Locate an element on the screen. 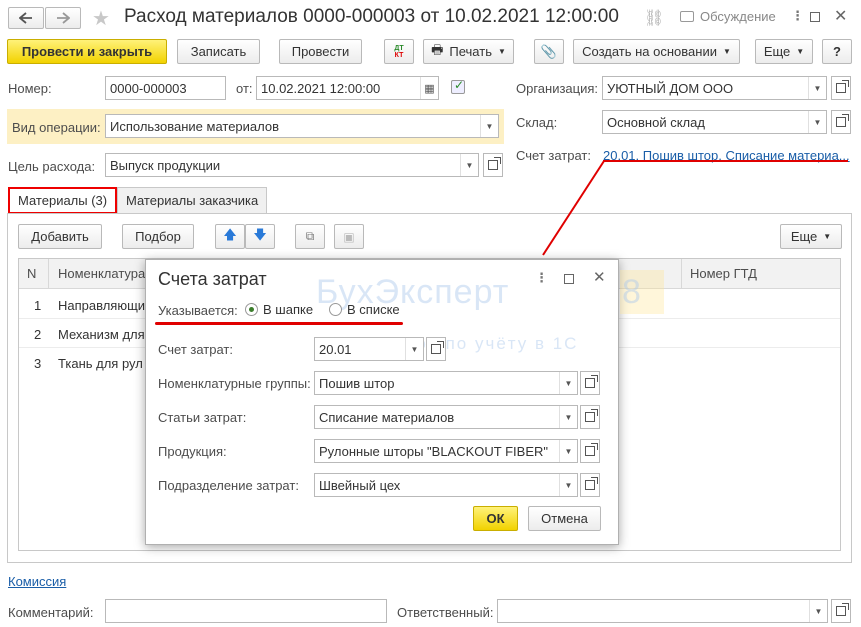  radio-list: В списке is located at coordinates (364, 309).